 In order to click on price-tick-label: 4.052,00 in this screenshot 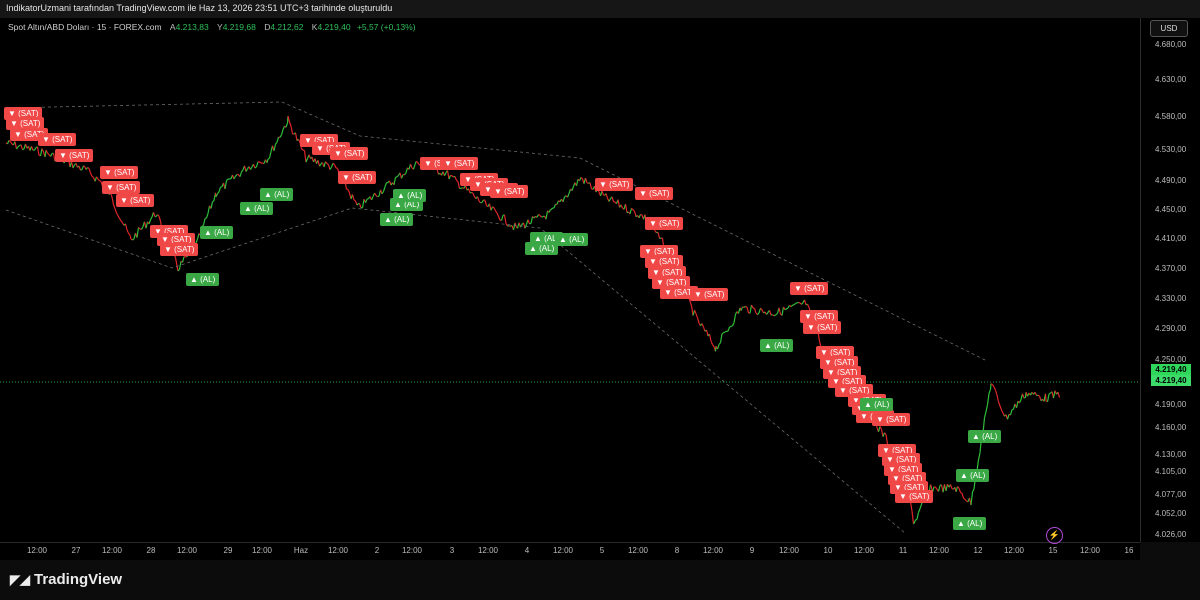, I will do `click(1171, 513)`.